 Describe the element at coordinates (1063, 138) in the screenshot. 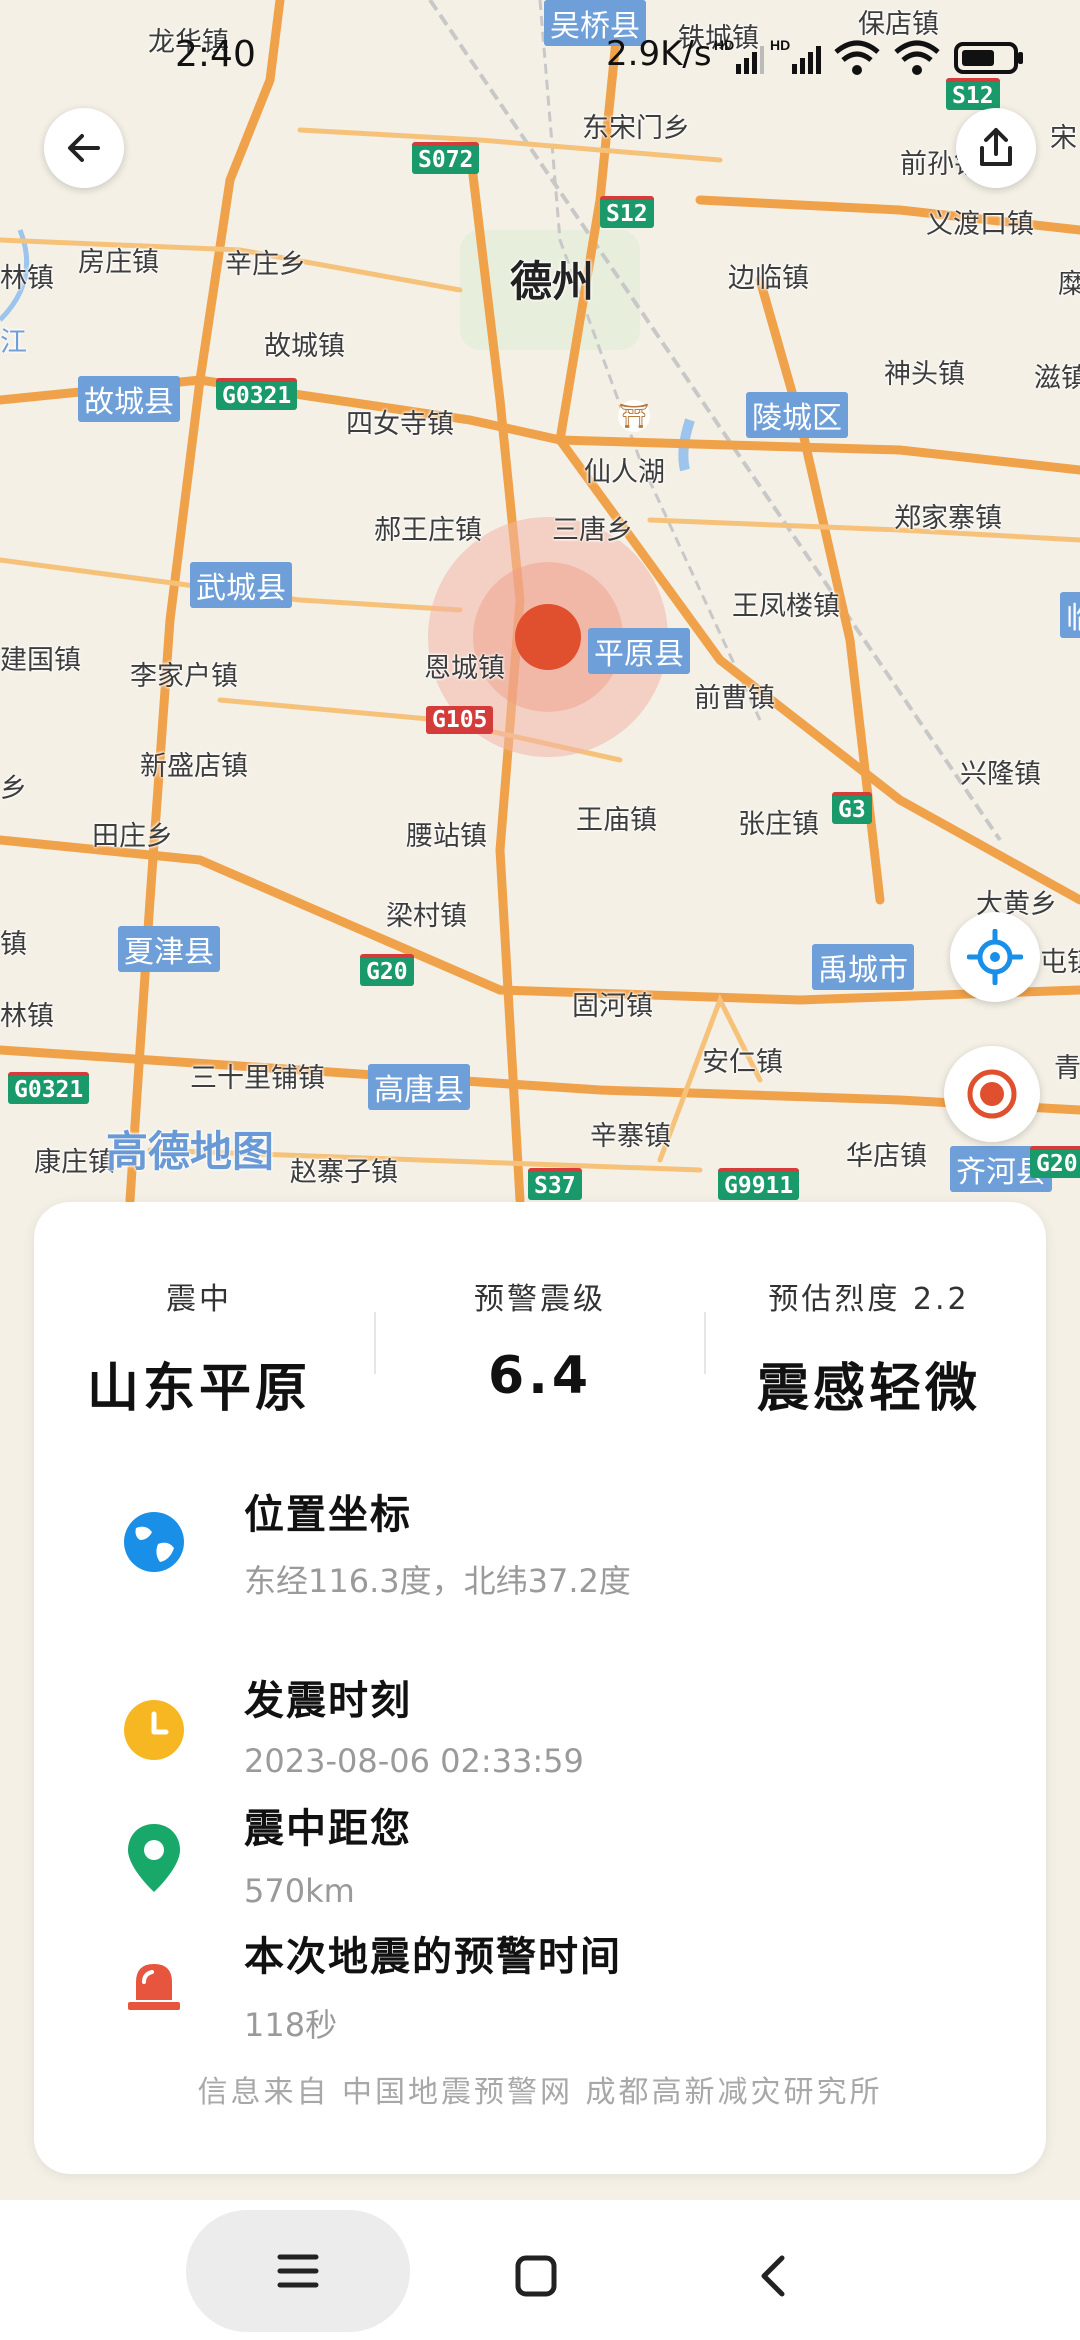

I see `map-label: 宋` at that location.